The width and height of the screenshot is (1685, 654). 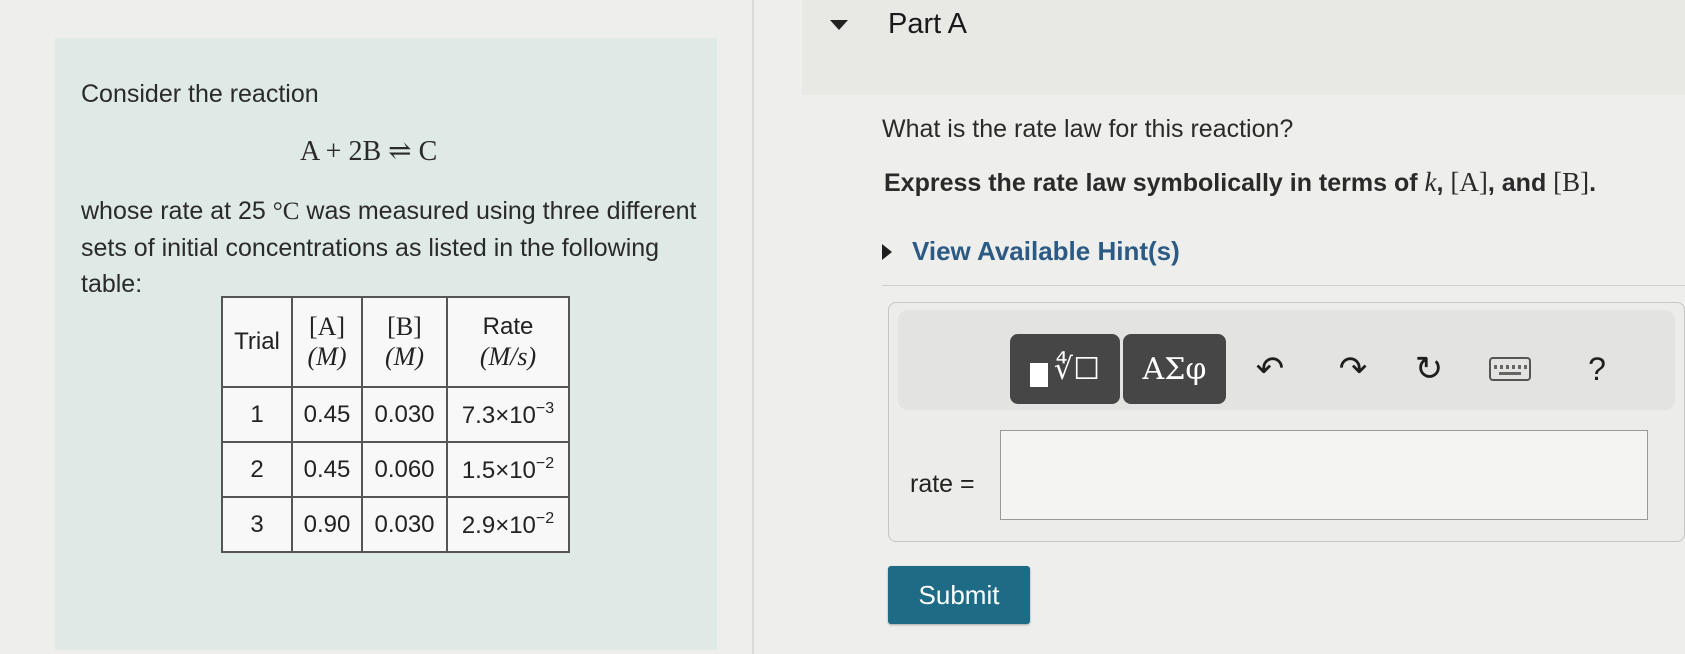 I want to click on table-header-row: Trial [A] (M) [B] (M) Rate (M/s), so click(x=395, y=342).